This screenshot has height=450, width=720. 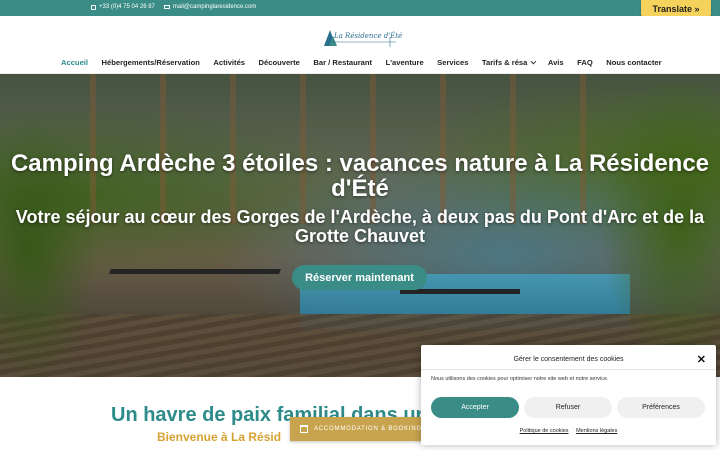 I want to click on nav-item-tarifs: Tarifs & résa, so click(x=509, y=62).